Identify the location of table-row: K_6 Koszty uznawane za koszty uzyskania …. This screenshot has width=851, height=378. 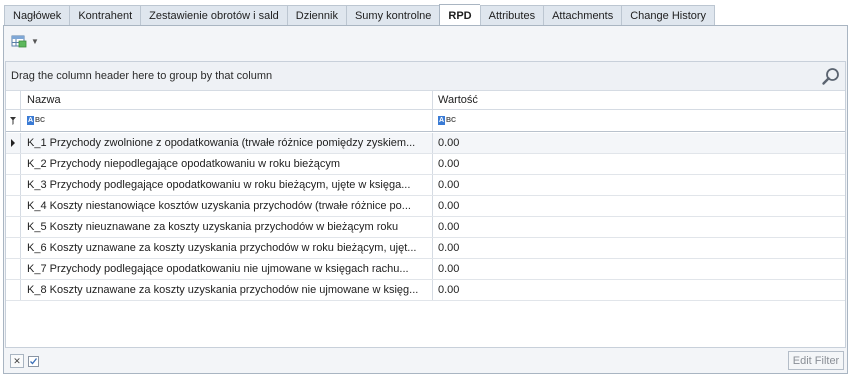
(425, 248).